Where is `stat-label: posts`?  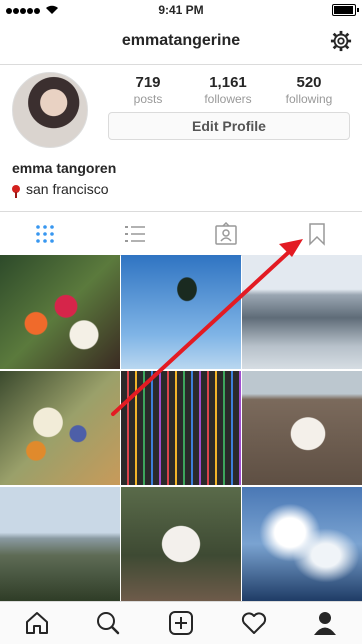
stat-label: posts is located at coordinates (148, 99).